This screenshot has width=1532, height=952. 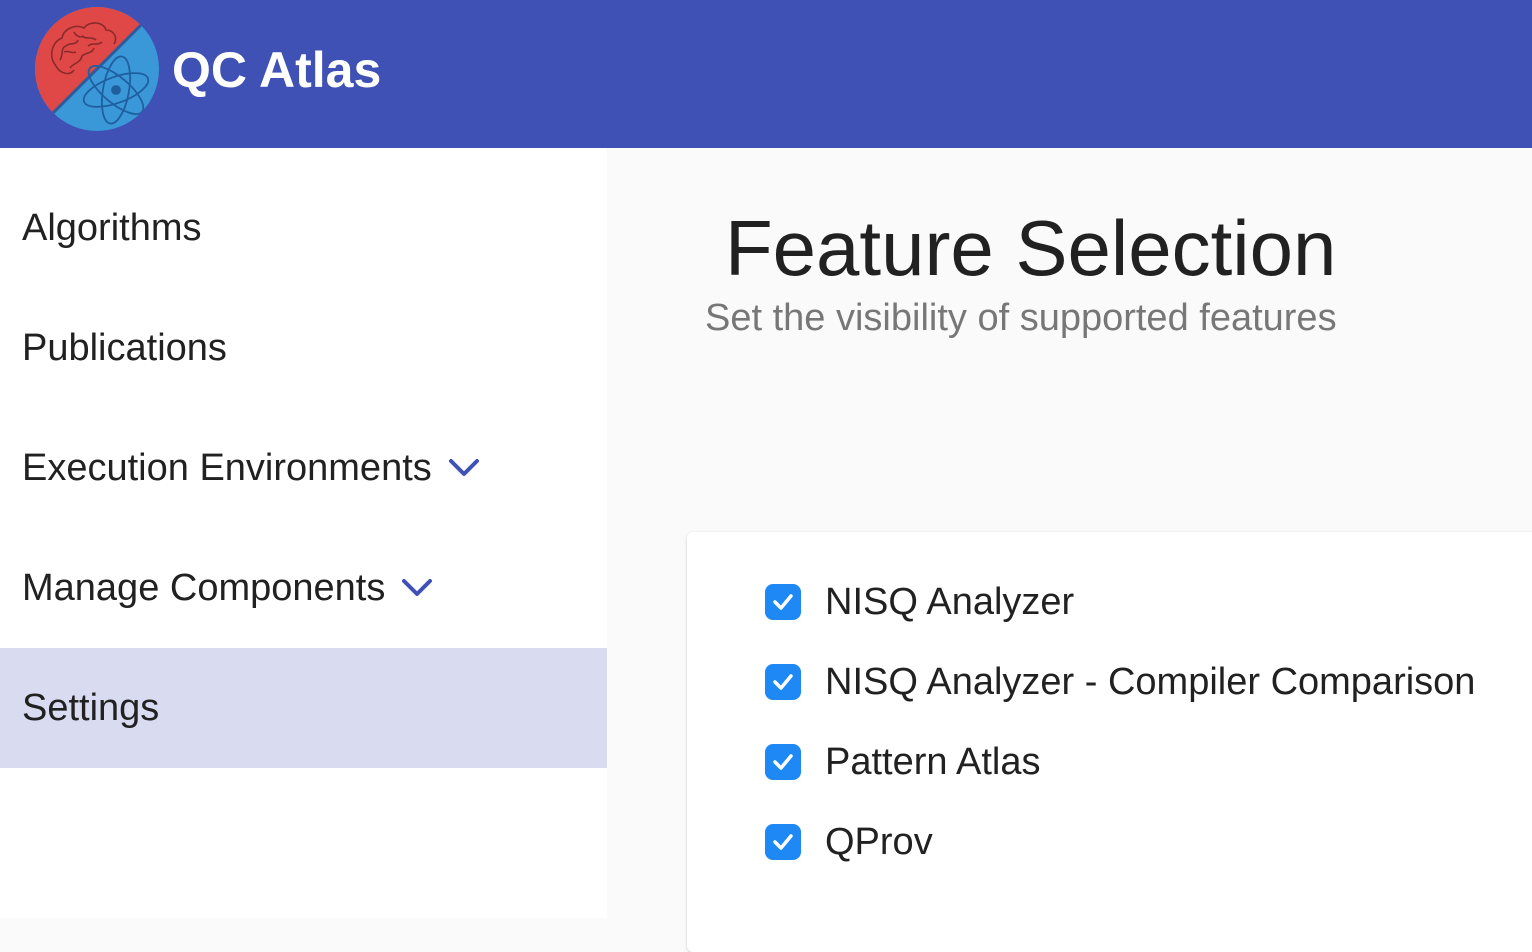 I want to click on feature-row-pattern-atlas: Pattern Atlas, so click(x=902, y=762).